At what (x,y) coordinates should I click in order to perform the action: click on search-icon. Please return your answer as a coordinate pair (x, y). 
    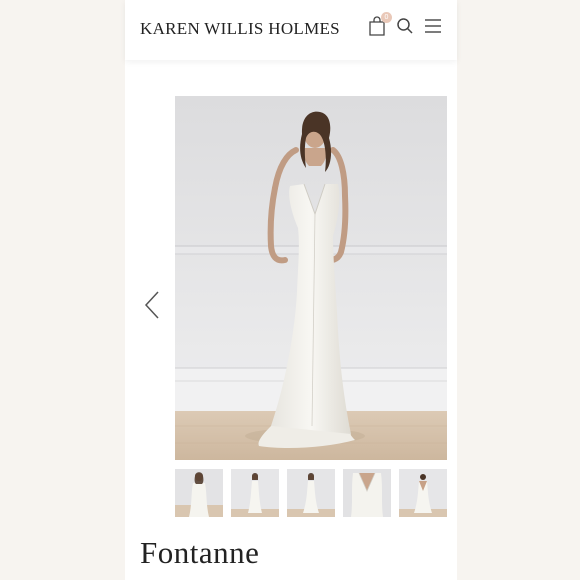
    Looking at the image, I should click on (405, 26).